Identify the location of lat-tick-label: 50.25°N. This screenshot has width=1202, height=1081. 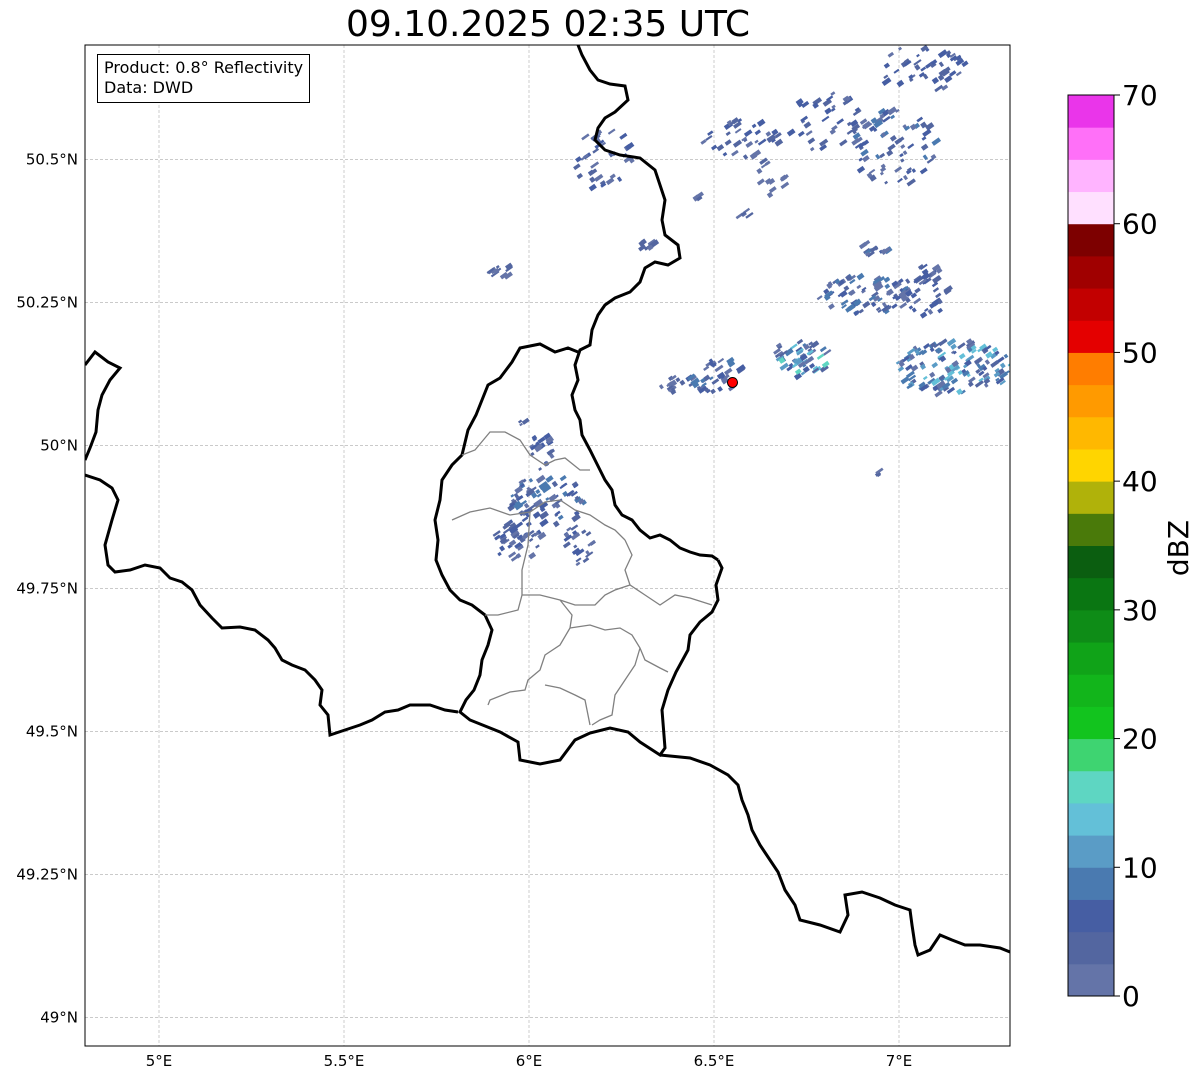
(47, 302).